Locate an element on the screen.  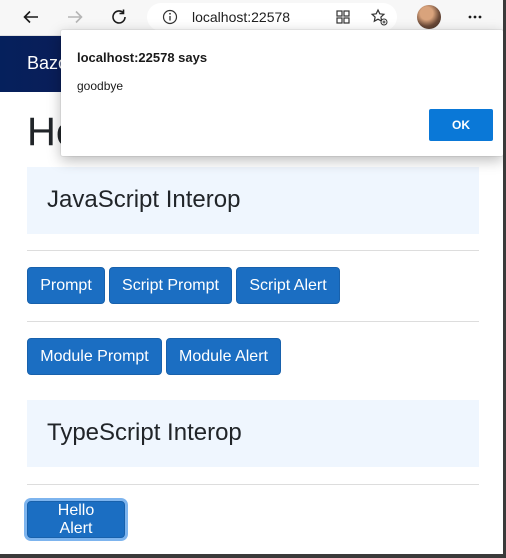
button-row-2: Module Prompt Module Alert is located at coordinates (257, 356).